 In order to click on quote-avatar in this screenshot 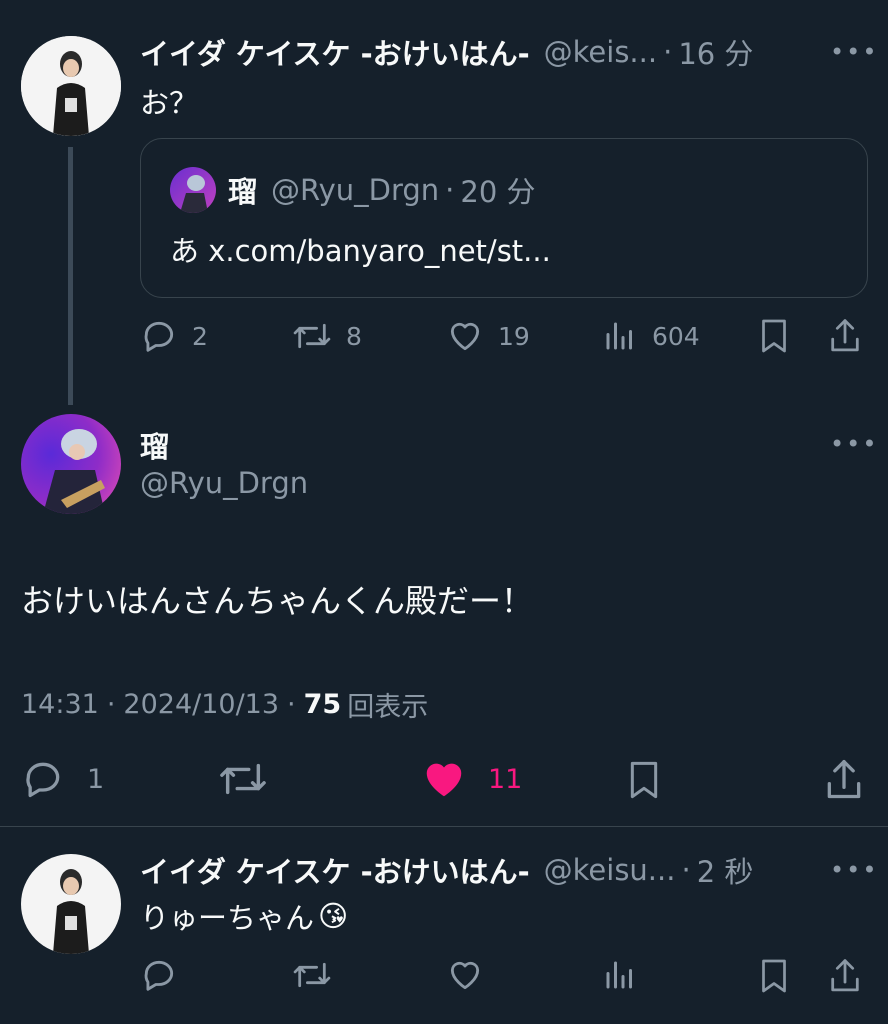, I will do `click(193, 190)`.